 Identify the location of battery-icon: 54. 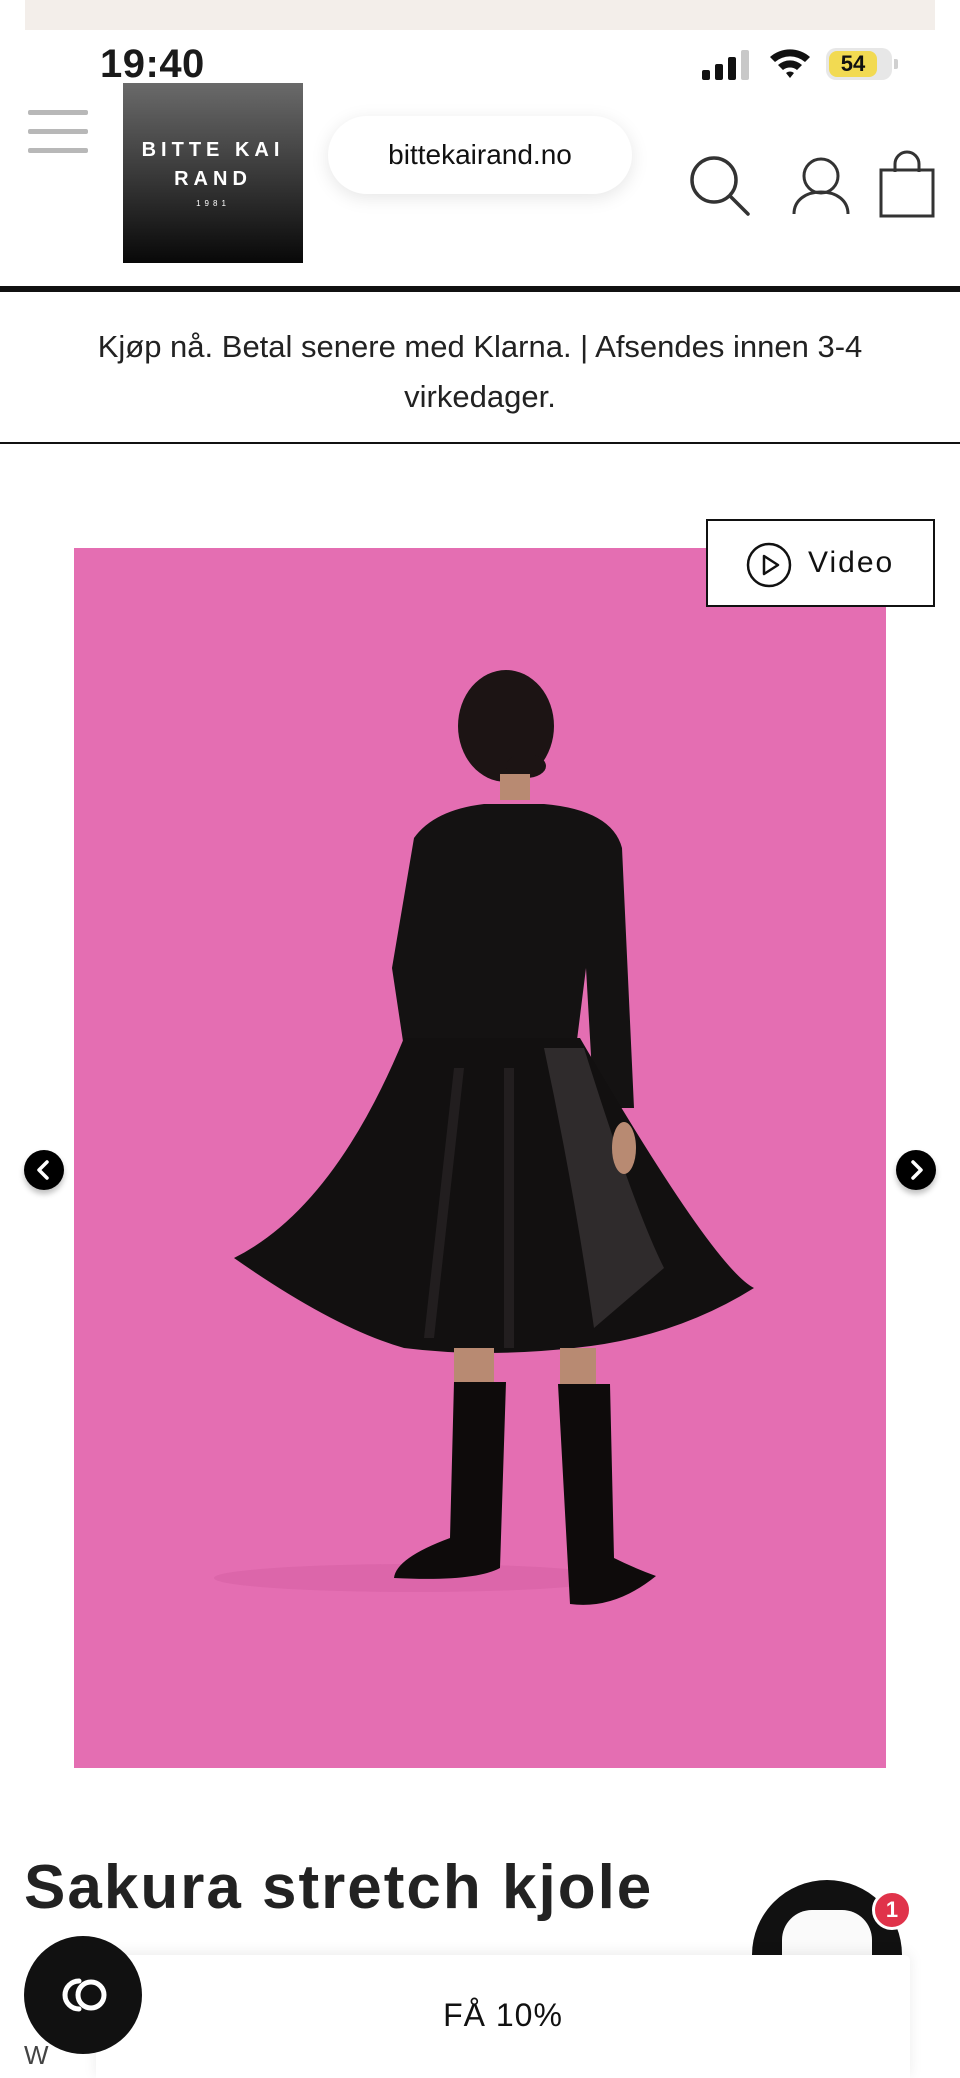
(862, 64).